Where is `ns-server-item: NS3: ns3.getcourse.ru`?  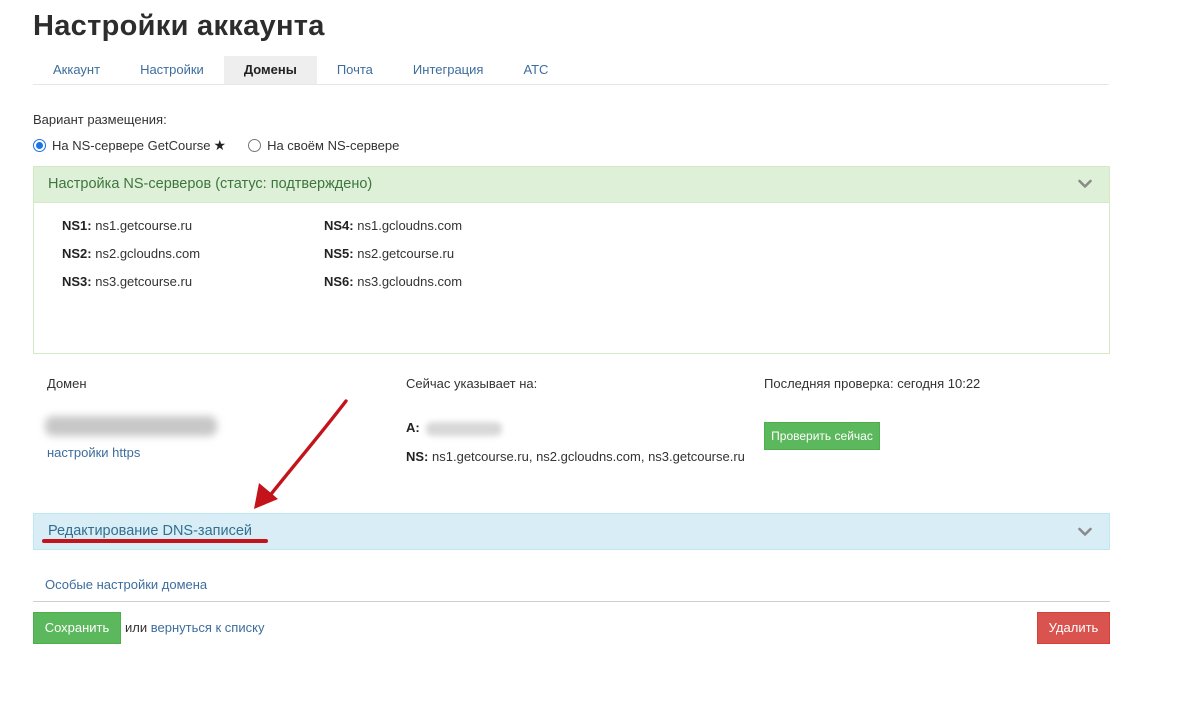 ns-server-item: NS3: ns3.getcourse.ru is located at coordinates (127, 281).